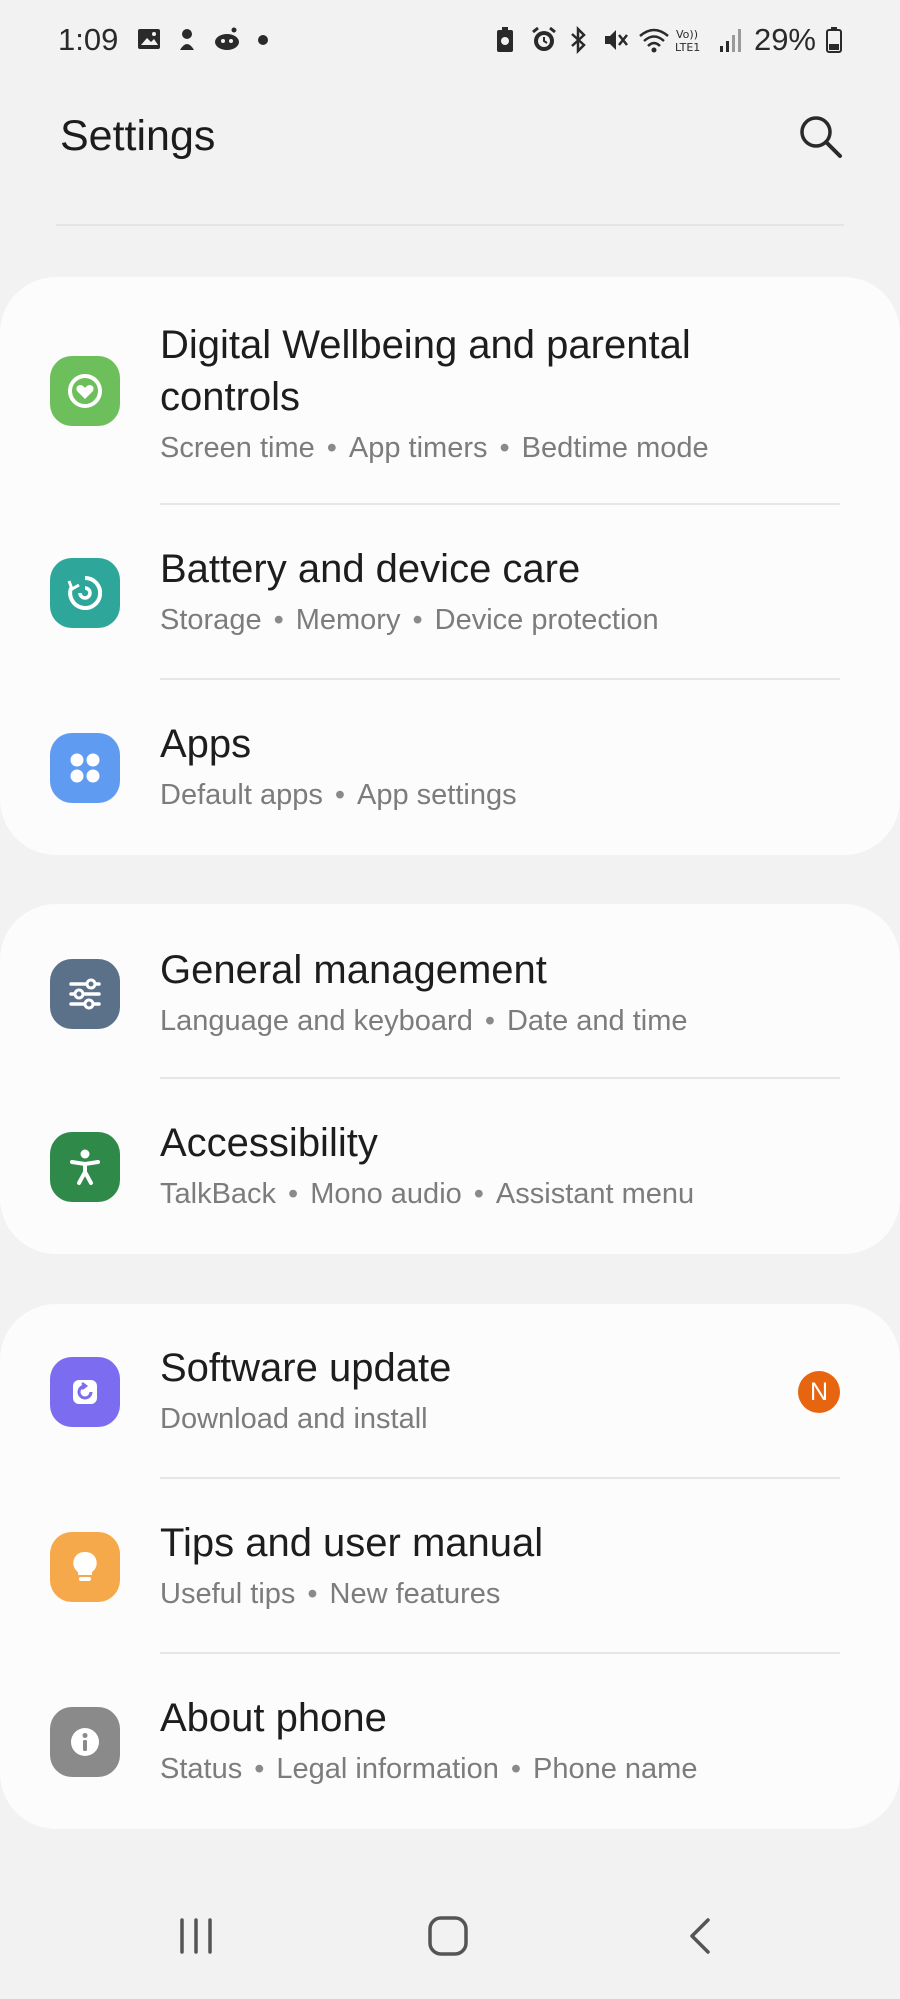  I want to click on item-title: Tips and user manual, so click(352, 1543).